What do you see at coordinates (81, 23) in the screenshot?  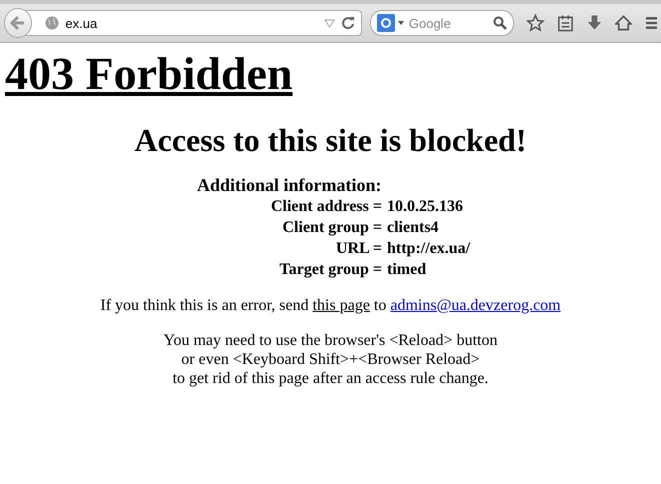 I see `address-text: ex.ua` at bounding box center [81, 23].